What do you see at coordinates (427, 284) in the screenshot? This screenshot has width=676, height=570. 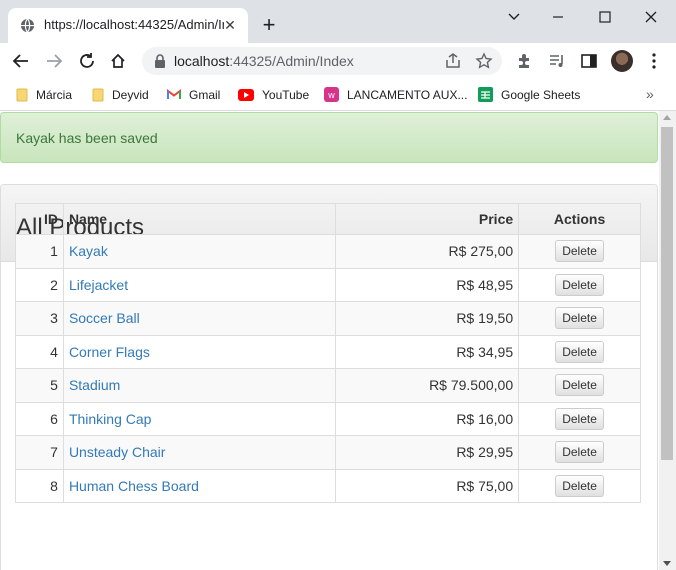 I see `product-price: R$ 48,95` at bounding box center [427, 284].